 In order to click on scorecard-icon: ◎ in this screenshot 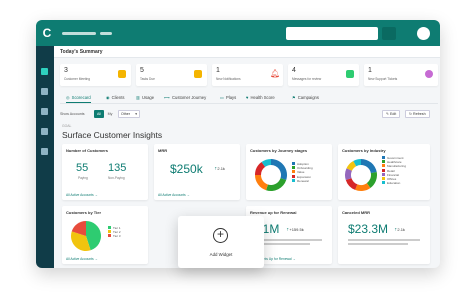, I will do `click(68, 97)`.